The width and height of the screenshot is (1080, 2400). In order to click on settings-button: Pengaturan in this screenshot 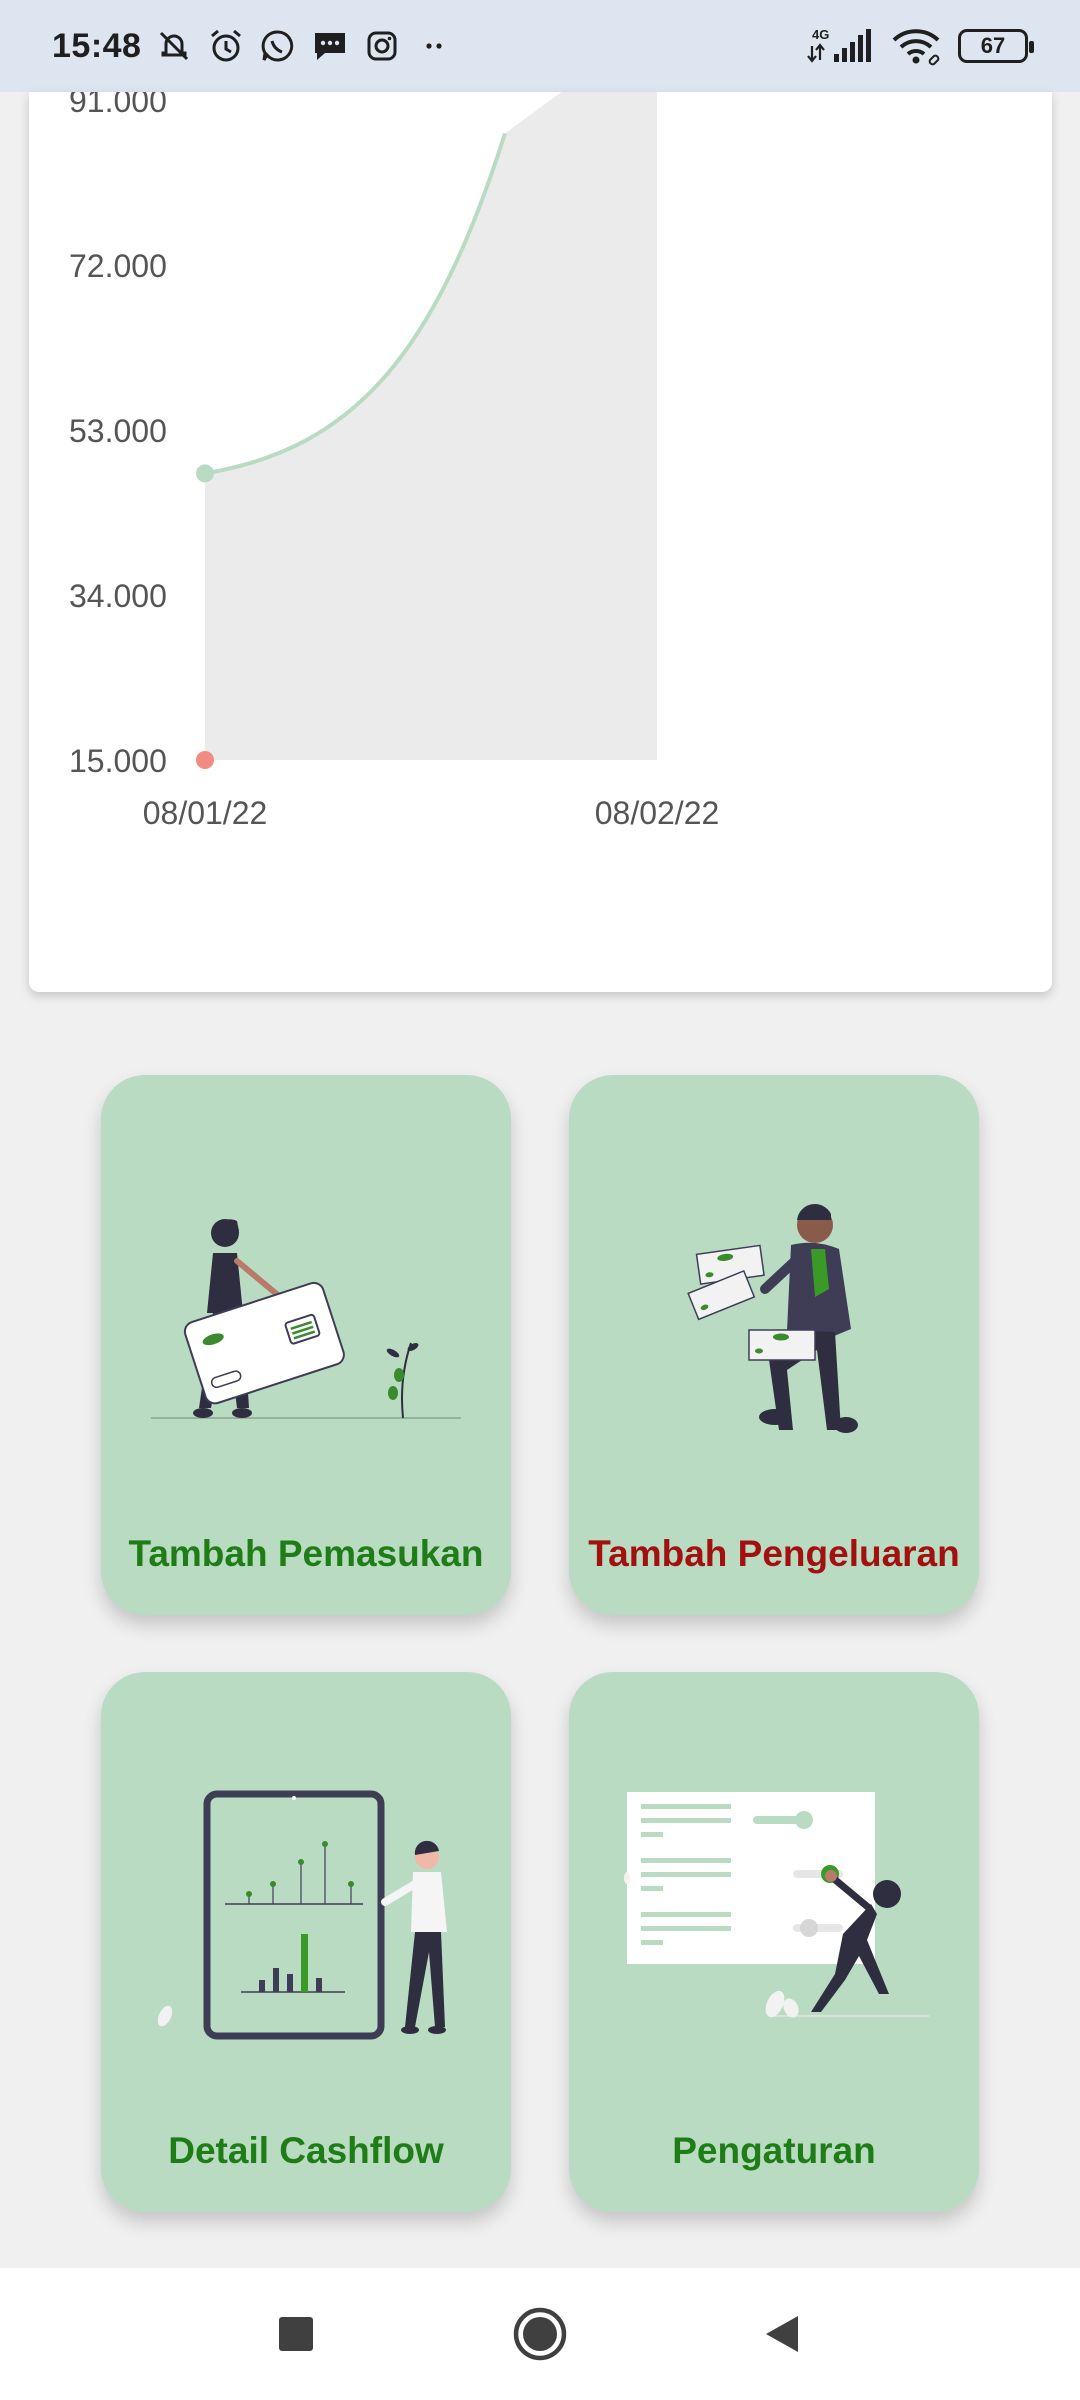, I will do `click(774, 1942)`.